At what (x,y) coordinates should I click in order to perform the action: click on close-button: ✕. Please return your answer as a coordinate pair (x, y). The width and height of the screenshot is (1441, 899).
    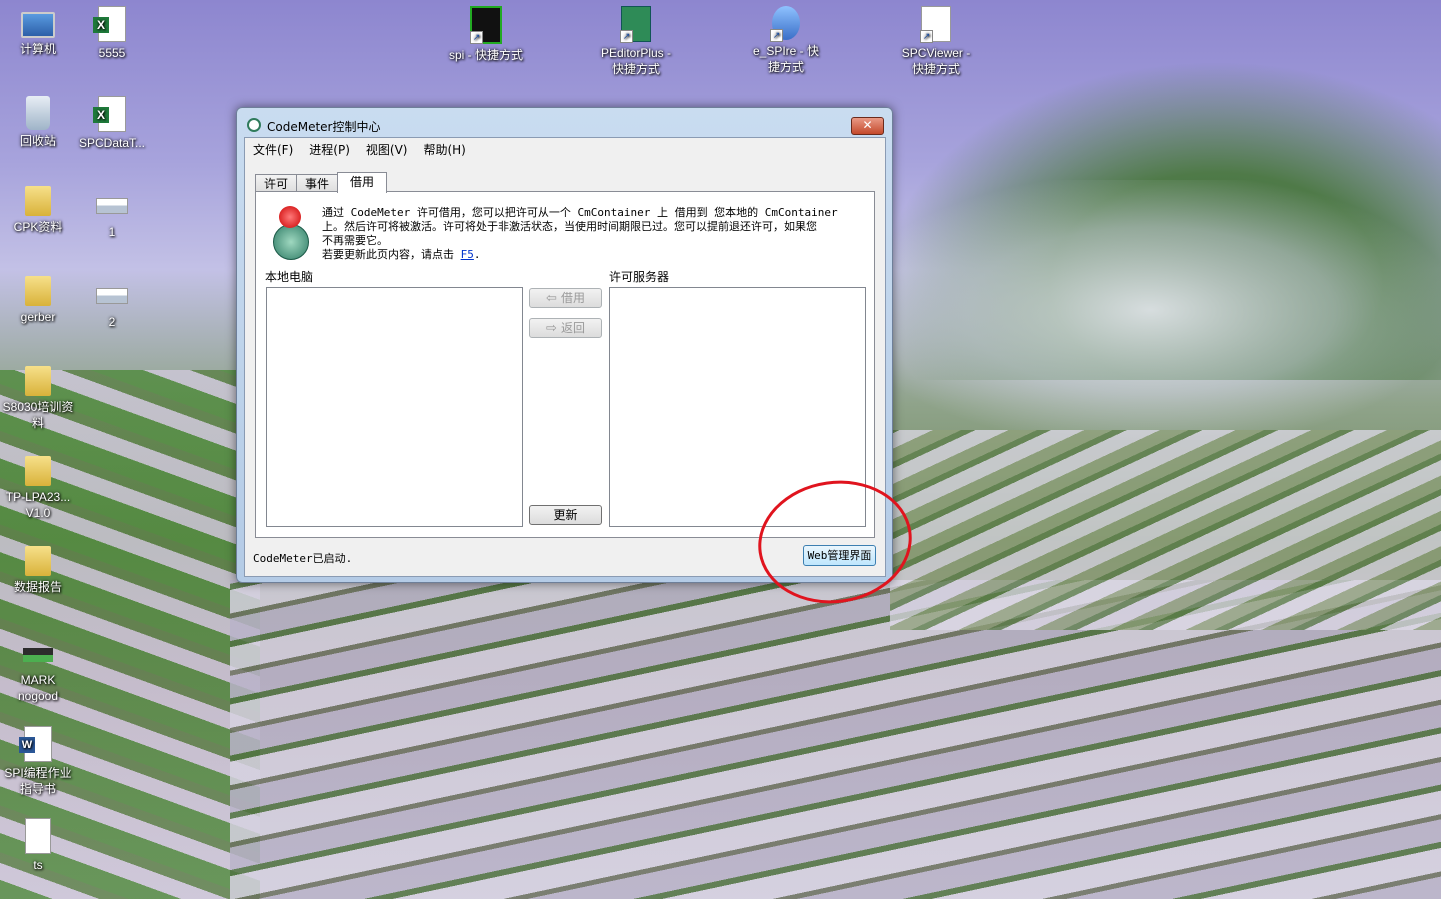
    Looking at the image, I should click on (867, 126).